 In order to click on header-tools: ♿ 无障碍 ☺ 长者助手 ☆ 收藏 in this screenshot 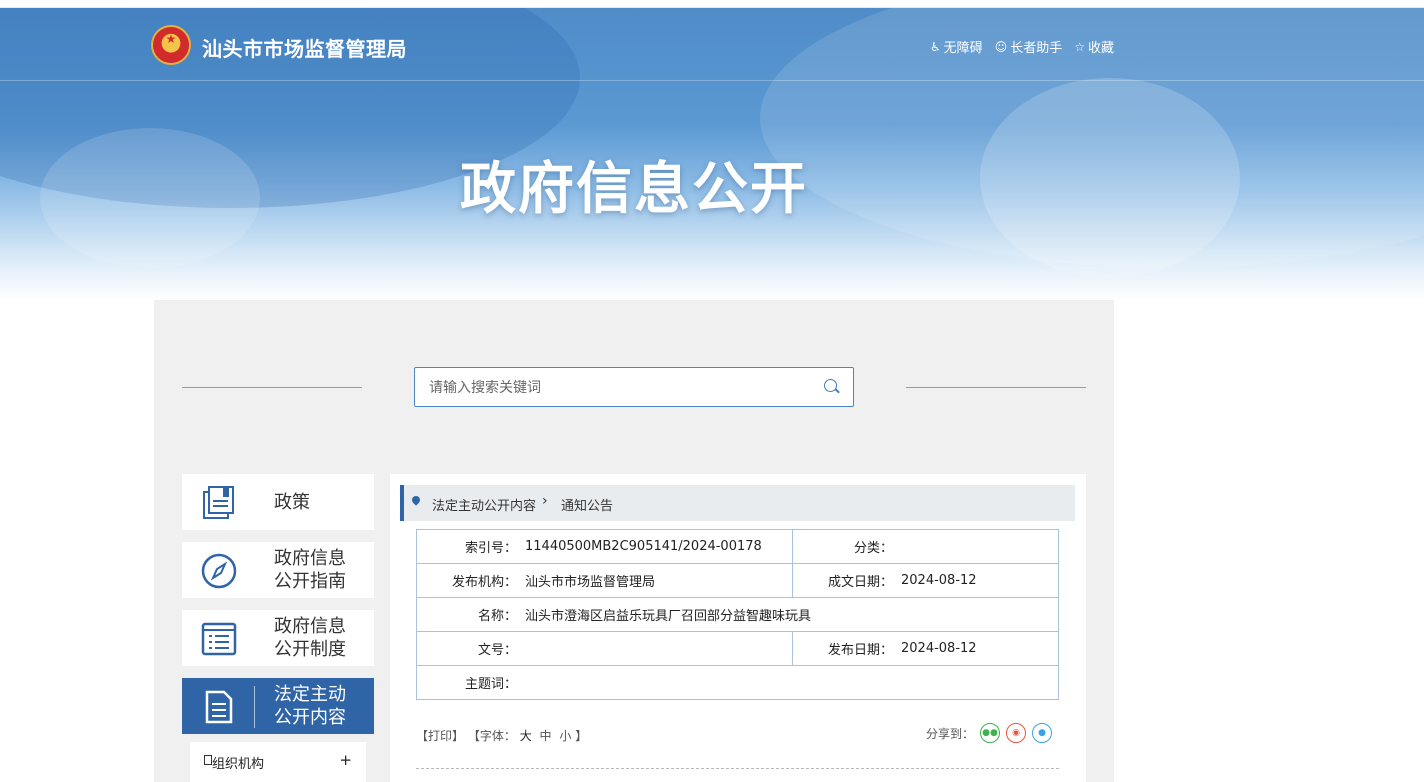, I will do `click(1021, 47)`.